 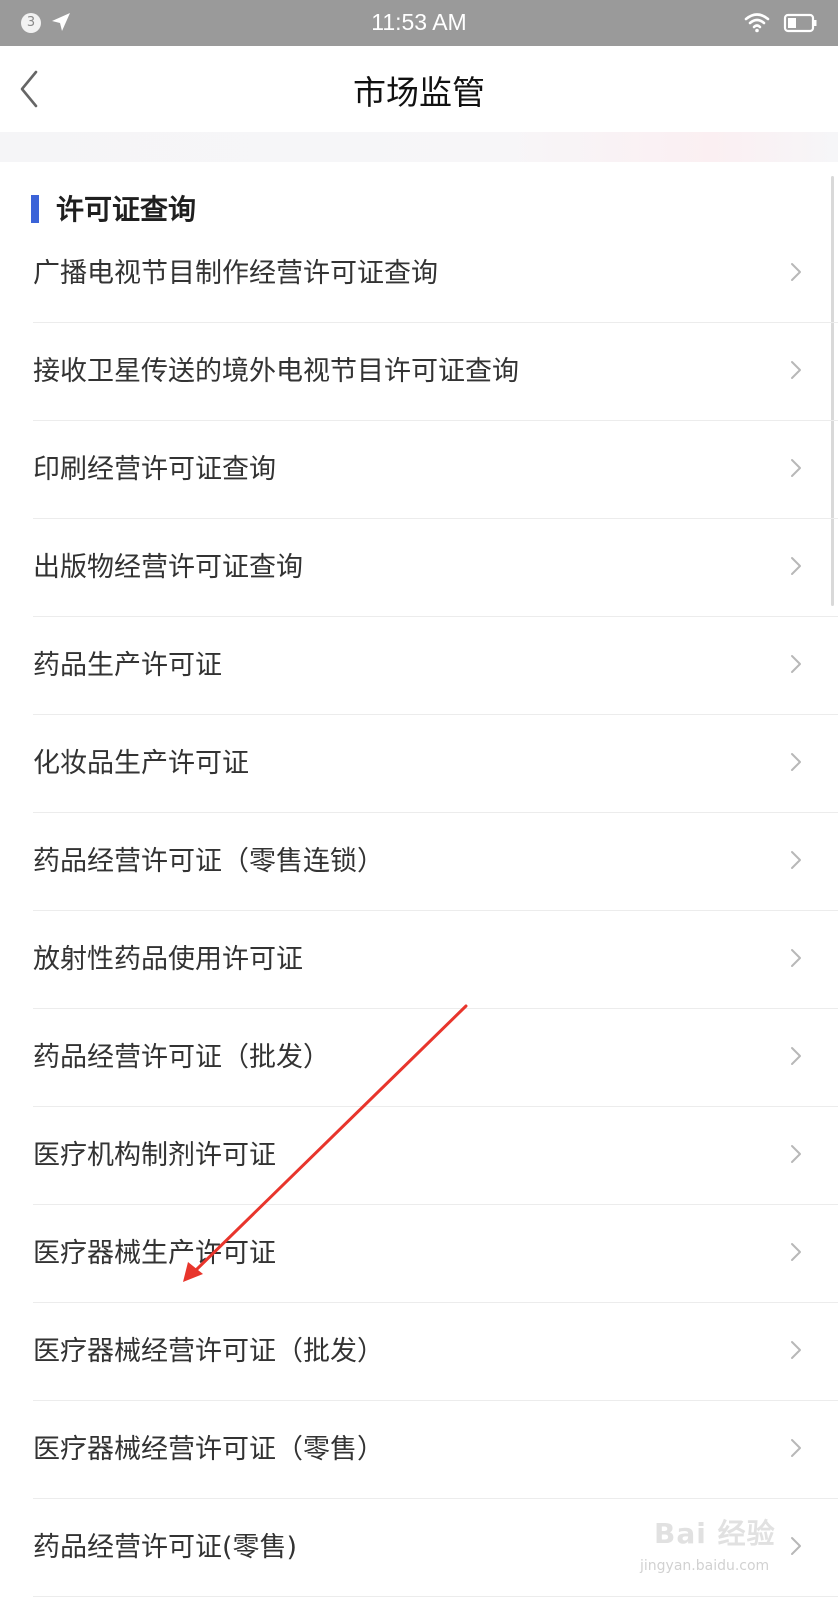 What do you see at coordinates (208, 861) in the screenshot?
I see `list-item-label: 药品经营许可证（零售连锁）` at bounding box center [208, 861].